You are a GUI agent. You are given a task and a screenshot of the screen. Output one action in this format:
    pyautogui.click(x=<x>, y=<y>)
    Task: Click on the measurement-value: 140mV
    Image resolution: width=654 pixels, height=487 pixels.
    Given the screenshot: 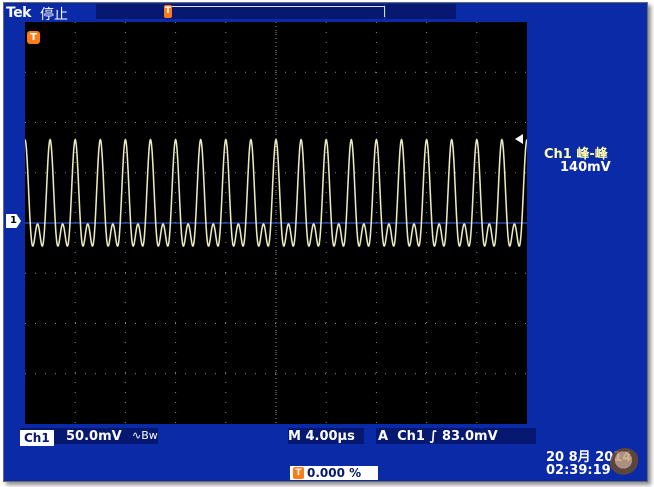 What is the action you would take?
    pyautogui.click(x=585, y=167)
    